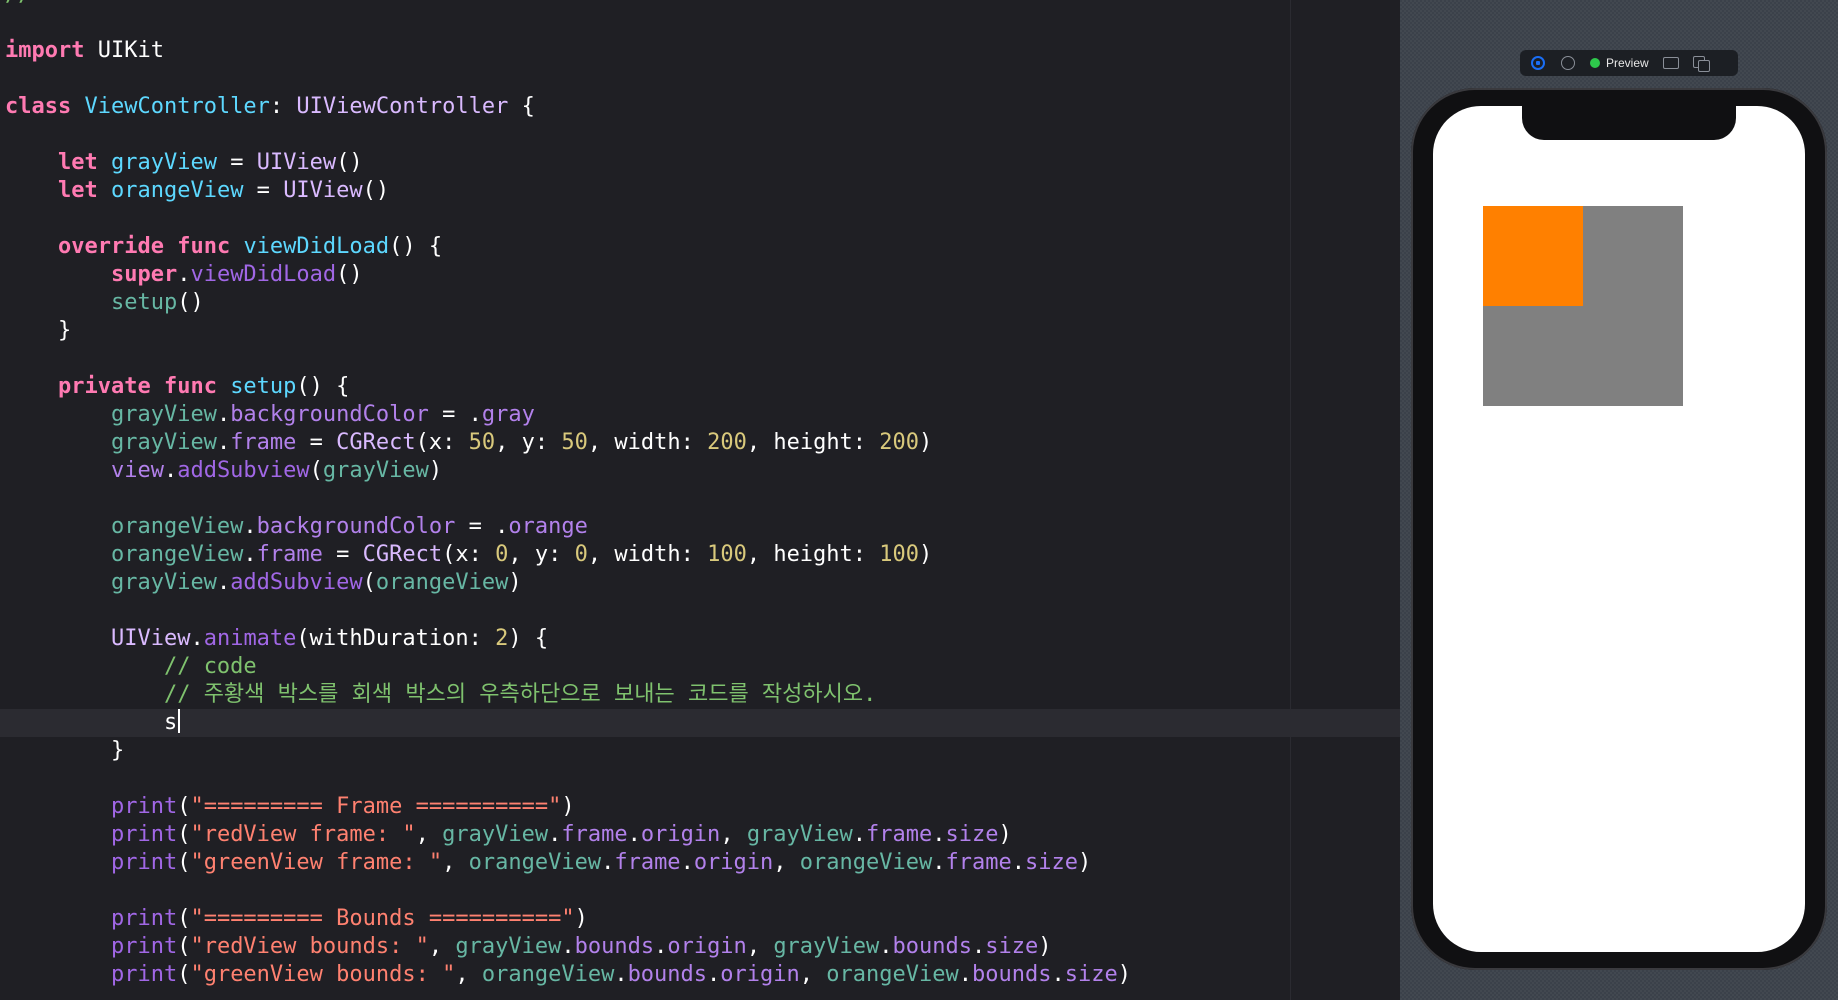 This screenshot has width=1838, height=1000. I want to click on code-line: private func setup() {, so click(702, 387).